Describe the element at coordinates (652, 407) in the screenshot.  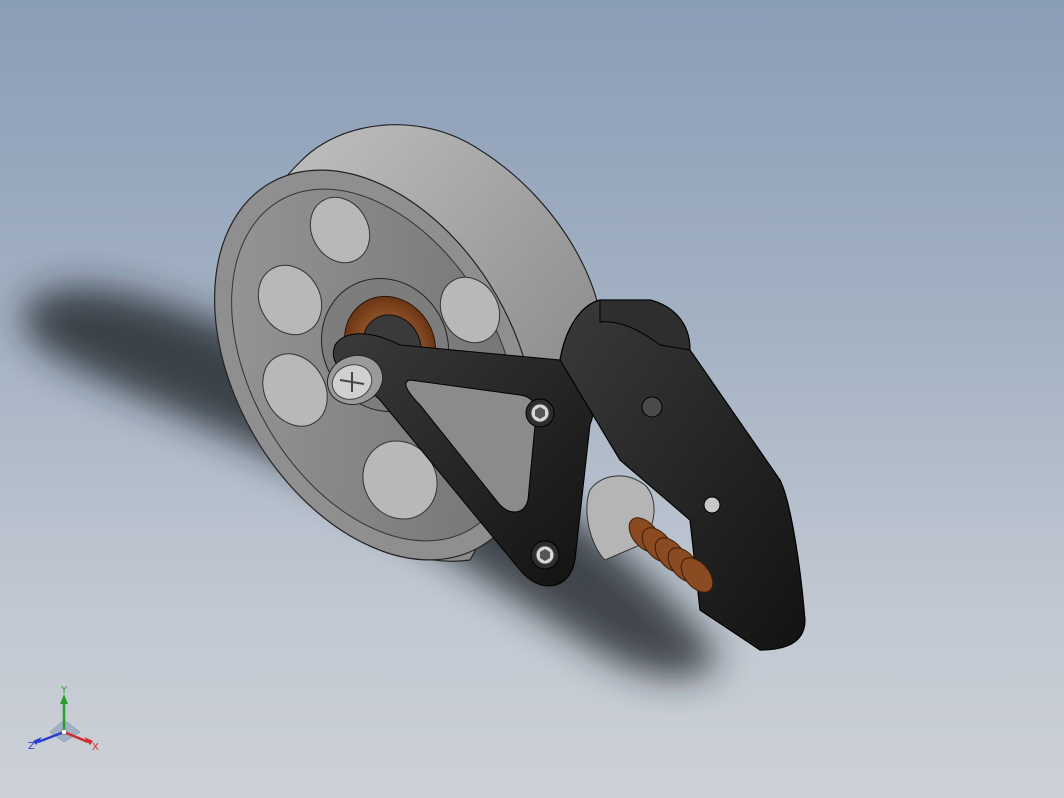
I see `bracket-hole-top` at that location.